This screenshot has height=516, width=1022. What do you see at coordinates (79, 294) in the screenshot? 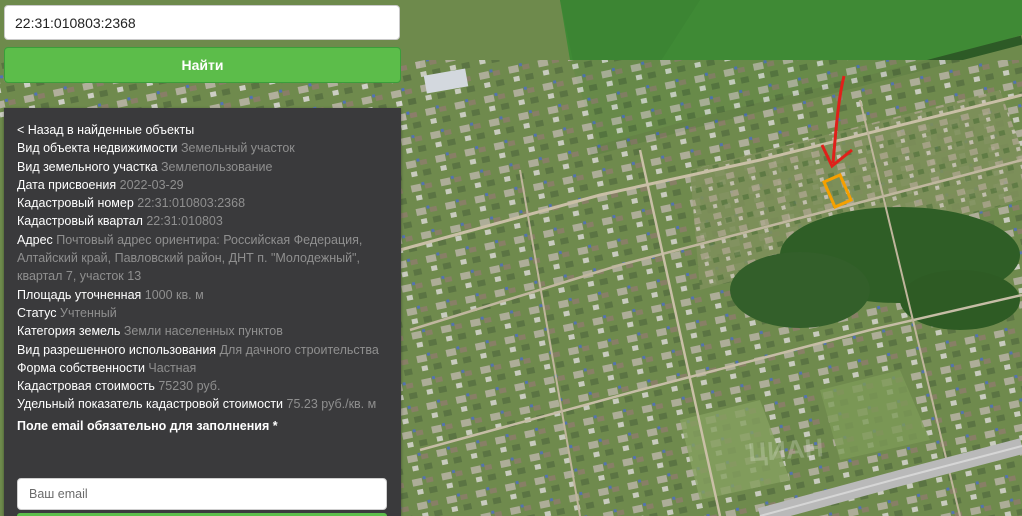
I see `field-label: Площадь уточненная` at bounding box center [79, 294].